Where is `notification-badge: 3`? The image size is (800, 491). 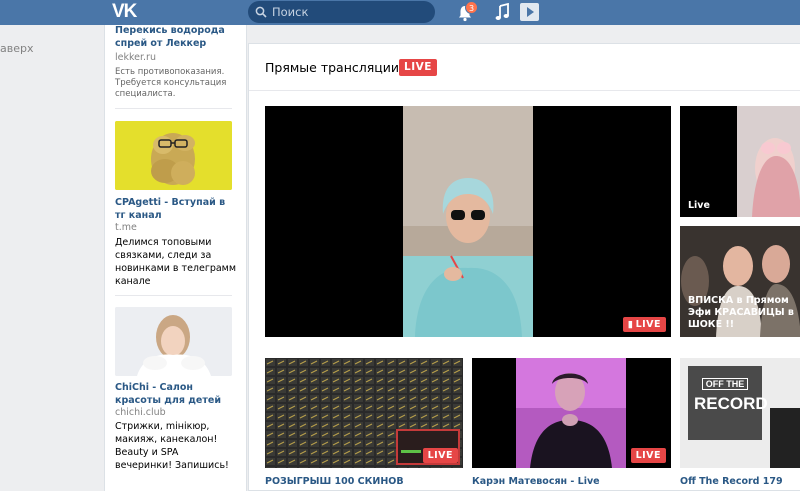 notification-badge: 3 is located at coordinates (471, 7).